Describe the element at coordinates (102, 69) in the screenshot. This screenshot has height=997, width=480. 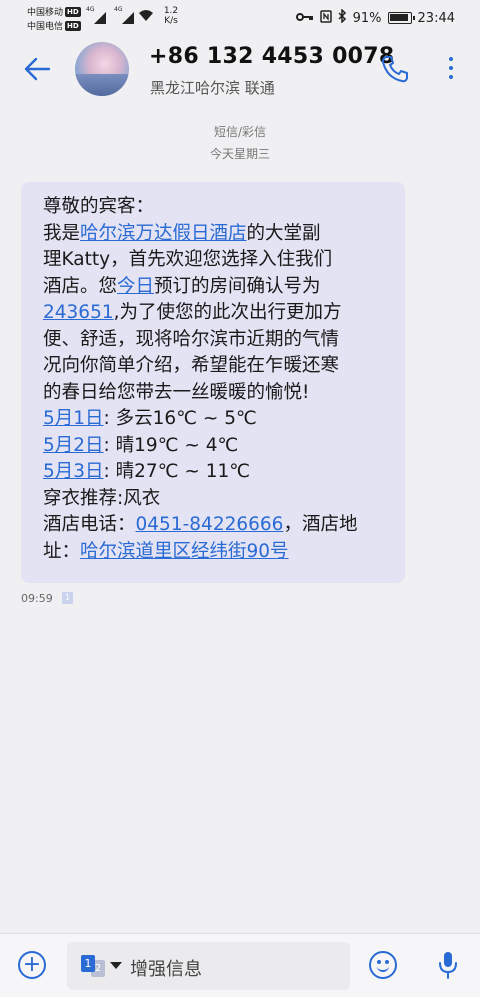
I see `avatar` at that location.